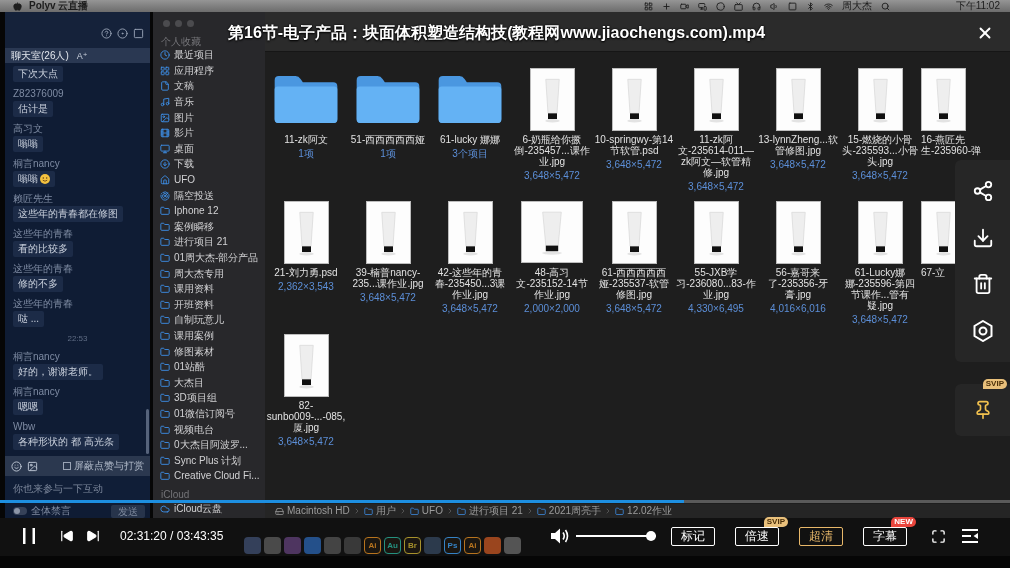 This screenshot has height=568, width=1010. What do you see at coordinates (552, 150) in the screenshot?
I see `file-name: 6-奶瓶给你撅倒-235457...课作业.jpg` at bounding box center [552, 150].